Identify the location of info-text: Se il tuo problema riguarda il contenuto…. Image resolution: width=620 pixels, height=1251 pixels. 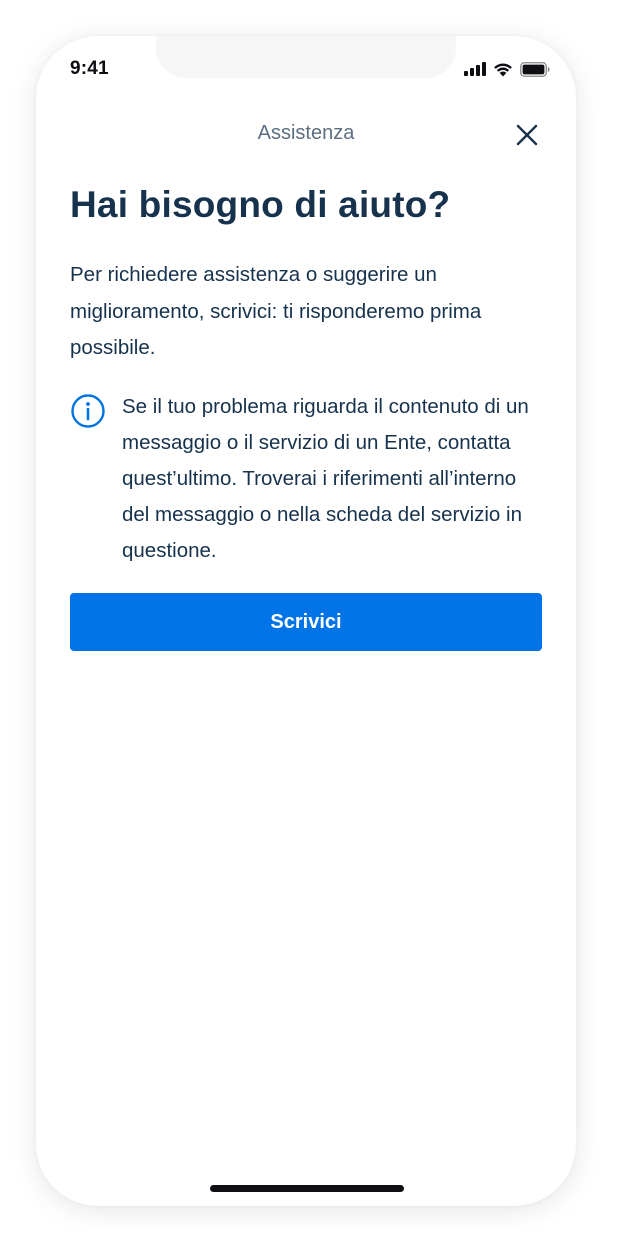
(325, 478).